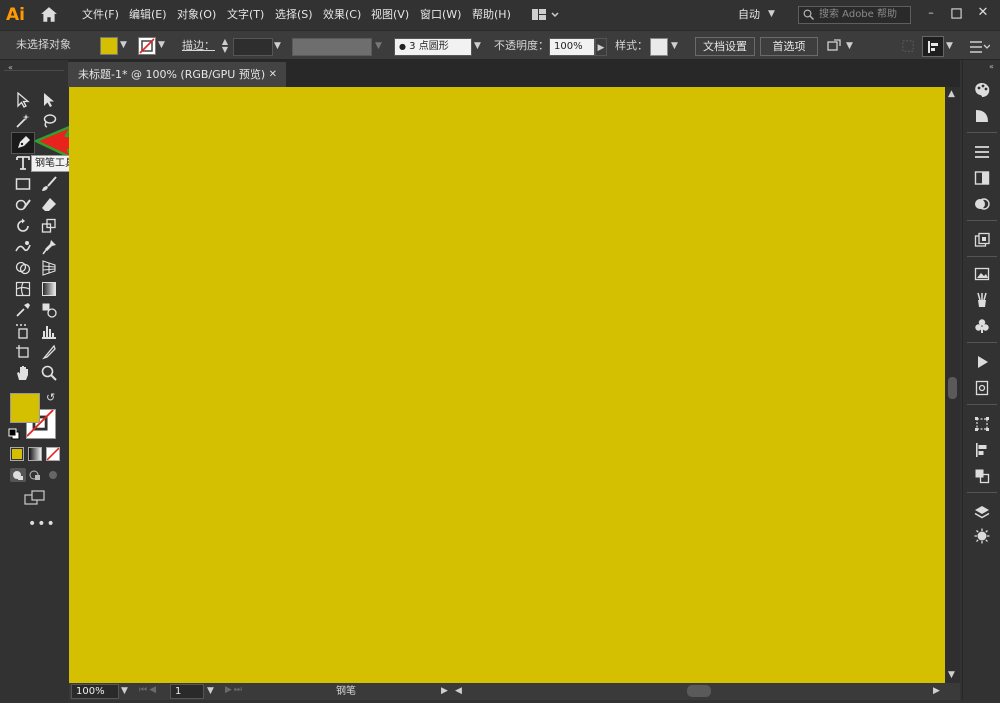  Describe the element at coordinates (23, 184) in the screenshot. I see `rectangle-tool-icon` at that location.